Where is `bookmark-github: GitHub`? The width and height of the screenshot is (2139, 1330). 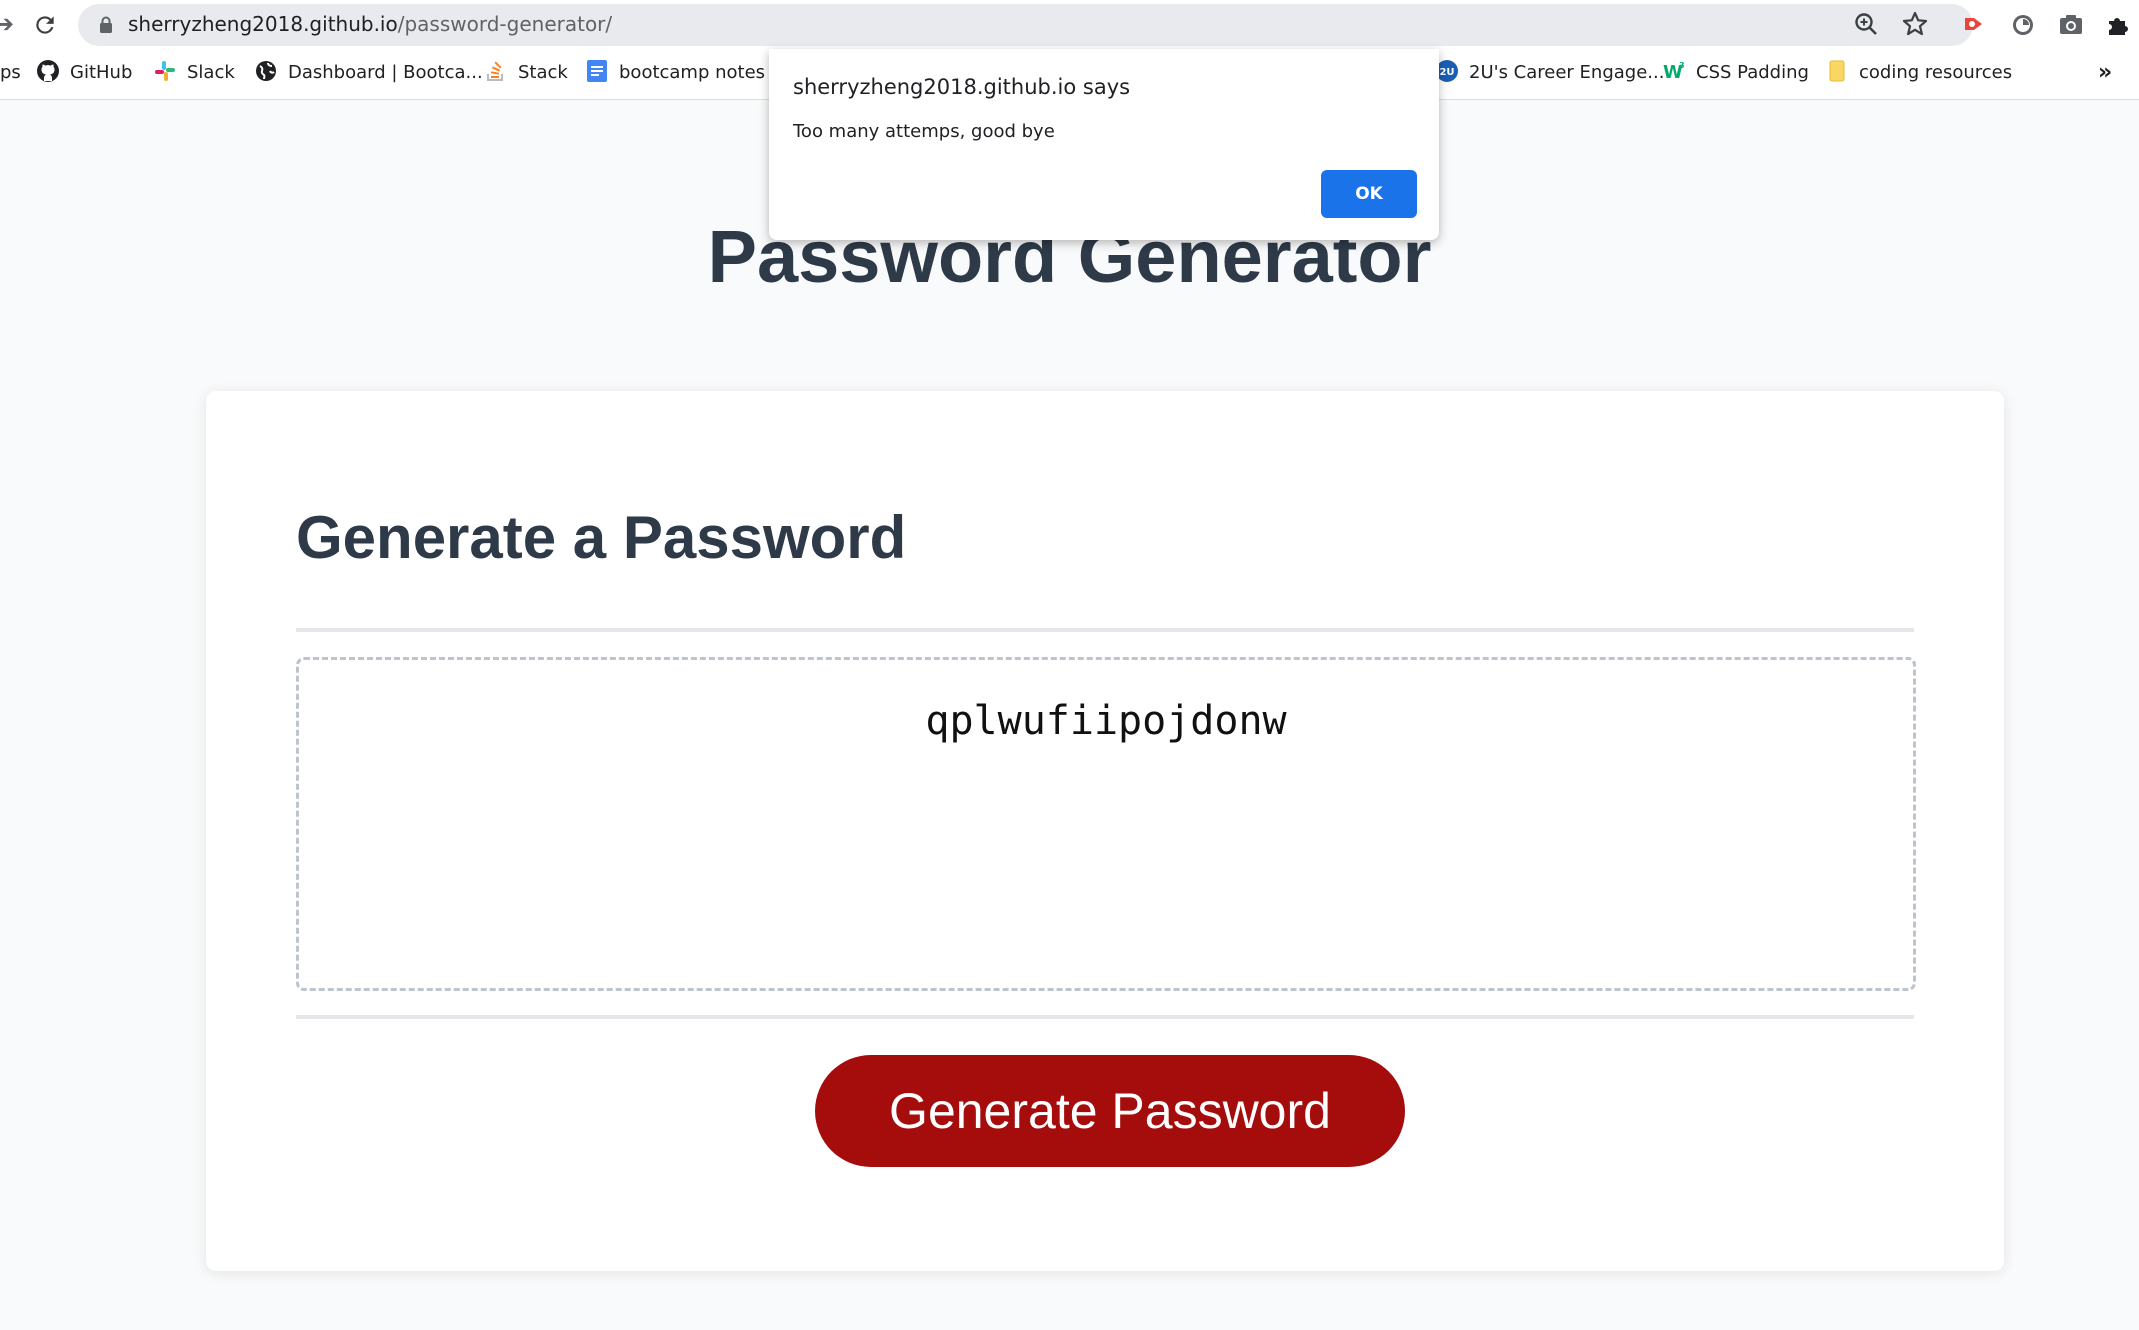
bookmark-github: GitHub is located at coordinates (84, 74).